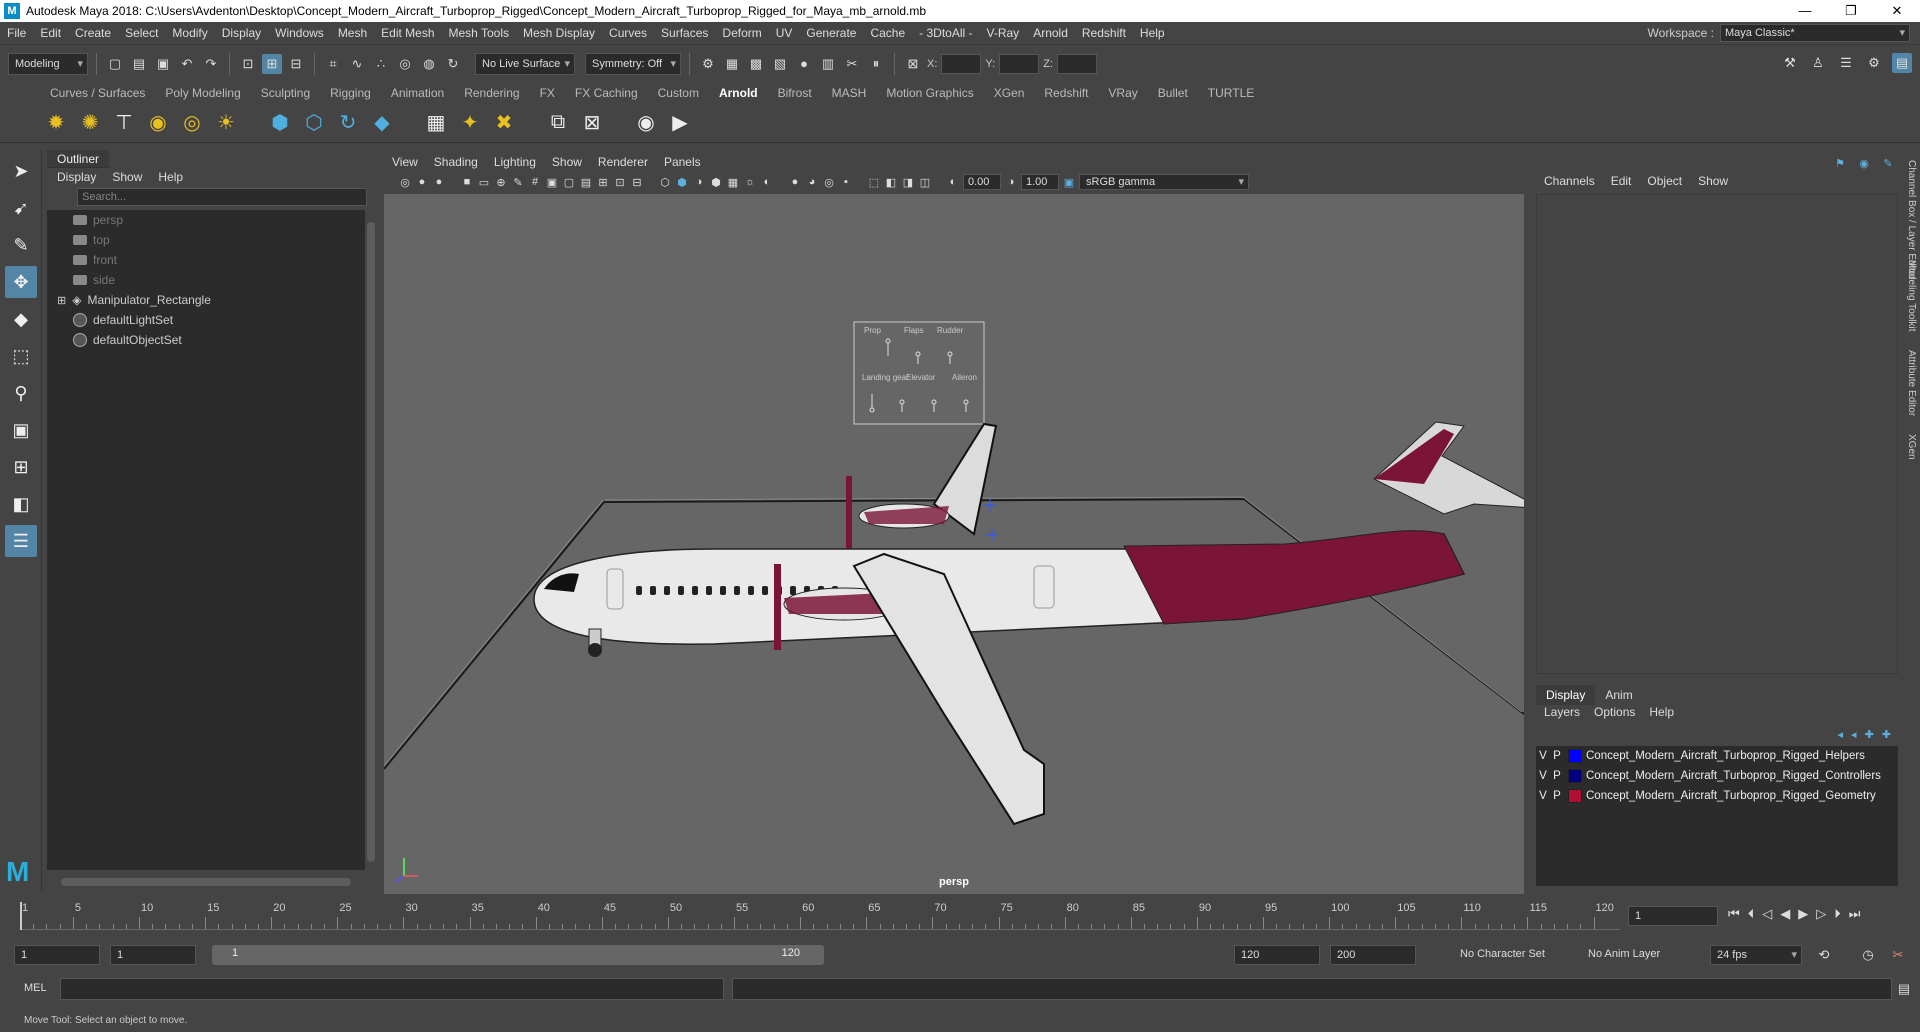 The height and width of the screenshot is (1032, 1920). Describe the element at coordinates (1902, 63) in the screenshot. I see `channel-box-icon: ▤` at that location.